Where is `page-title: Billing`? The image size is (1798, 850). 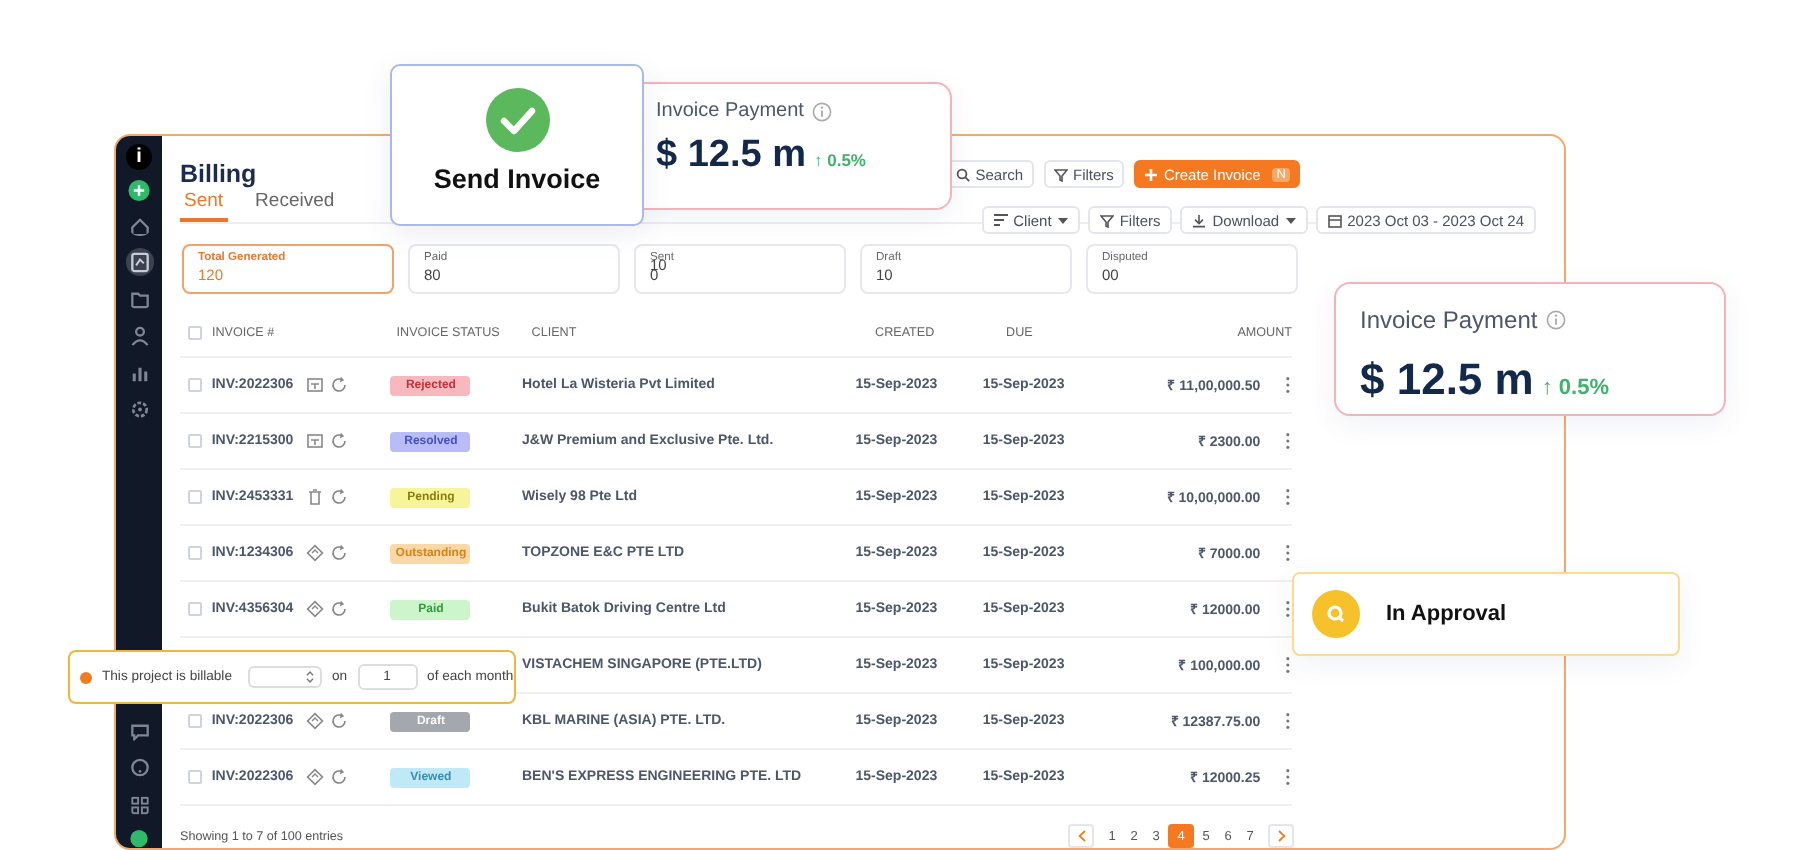 page-title: Billing is located at coordinates (218, 174).